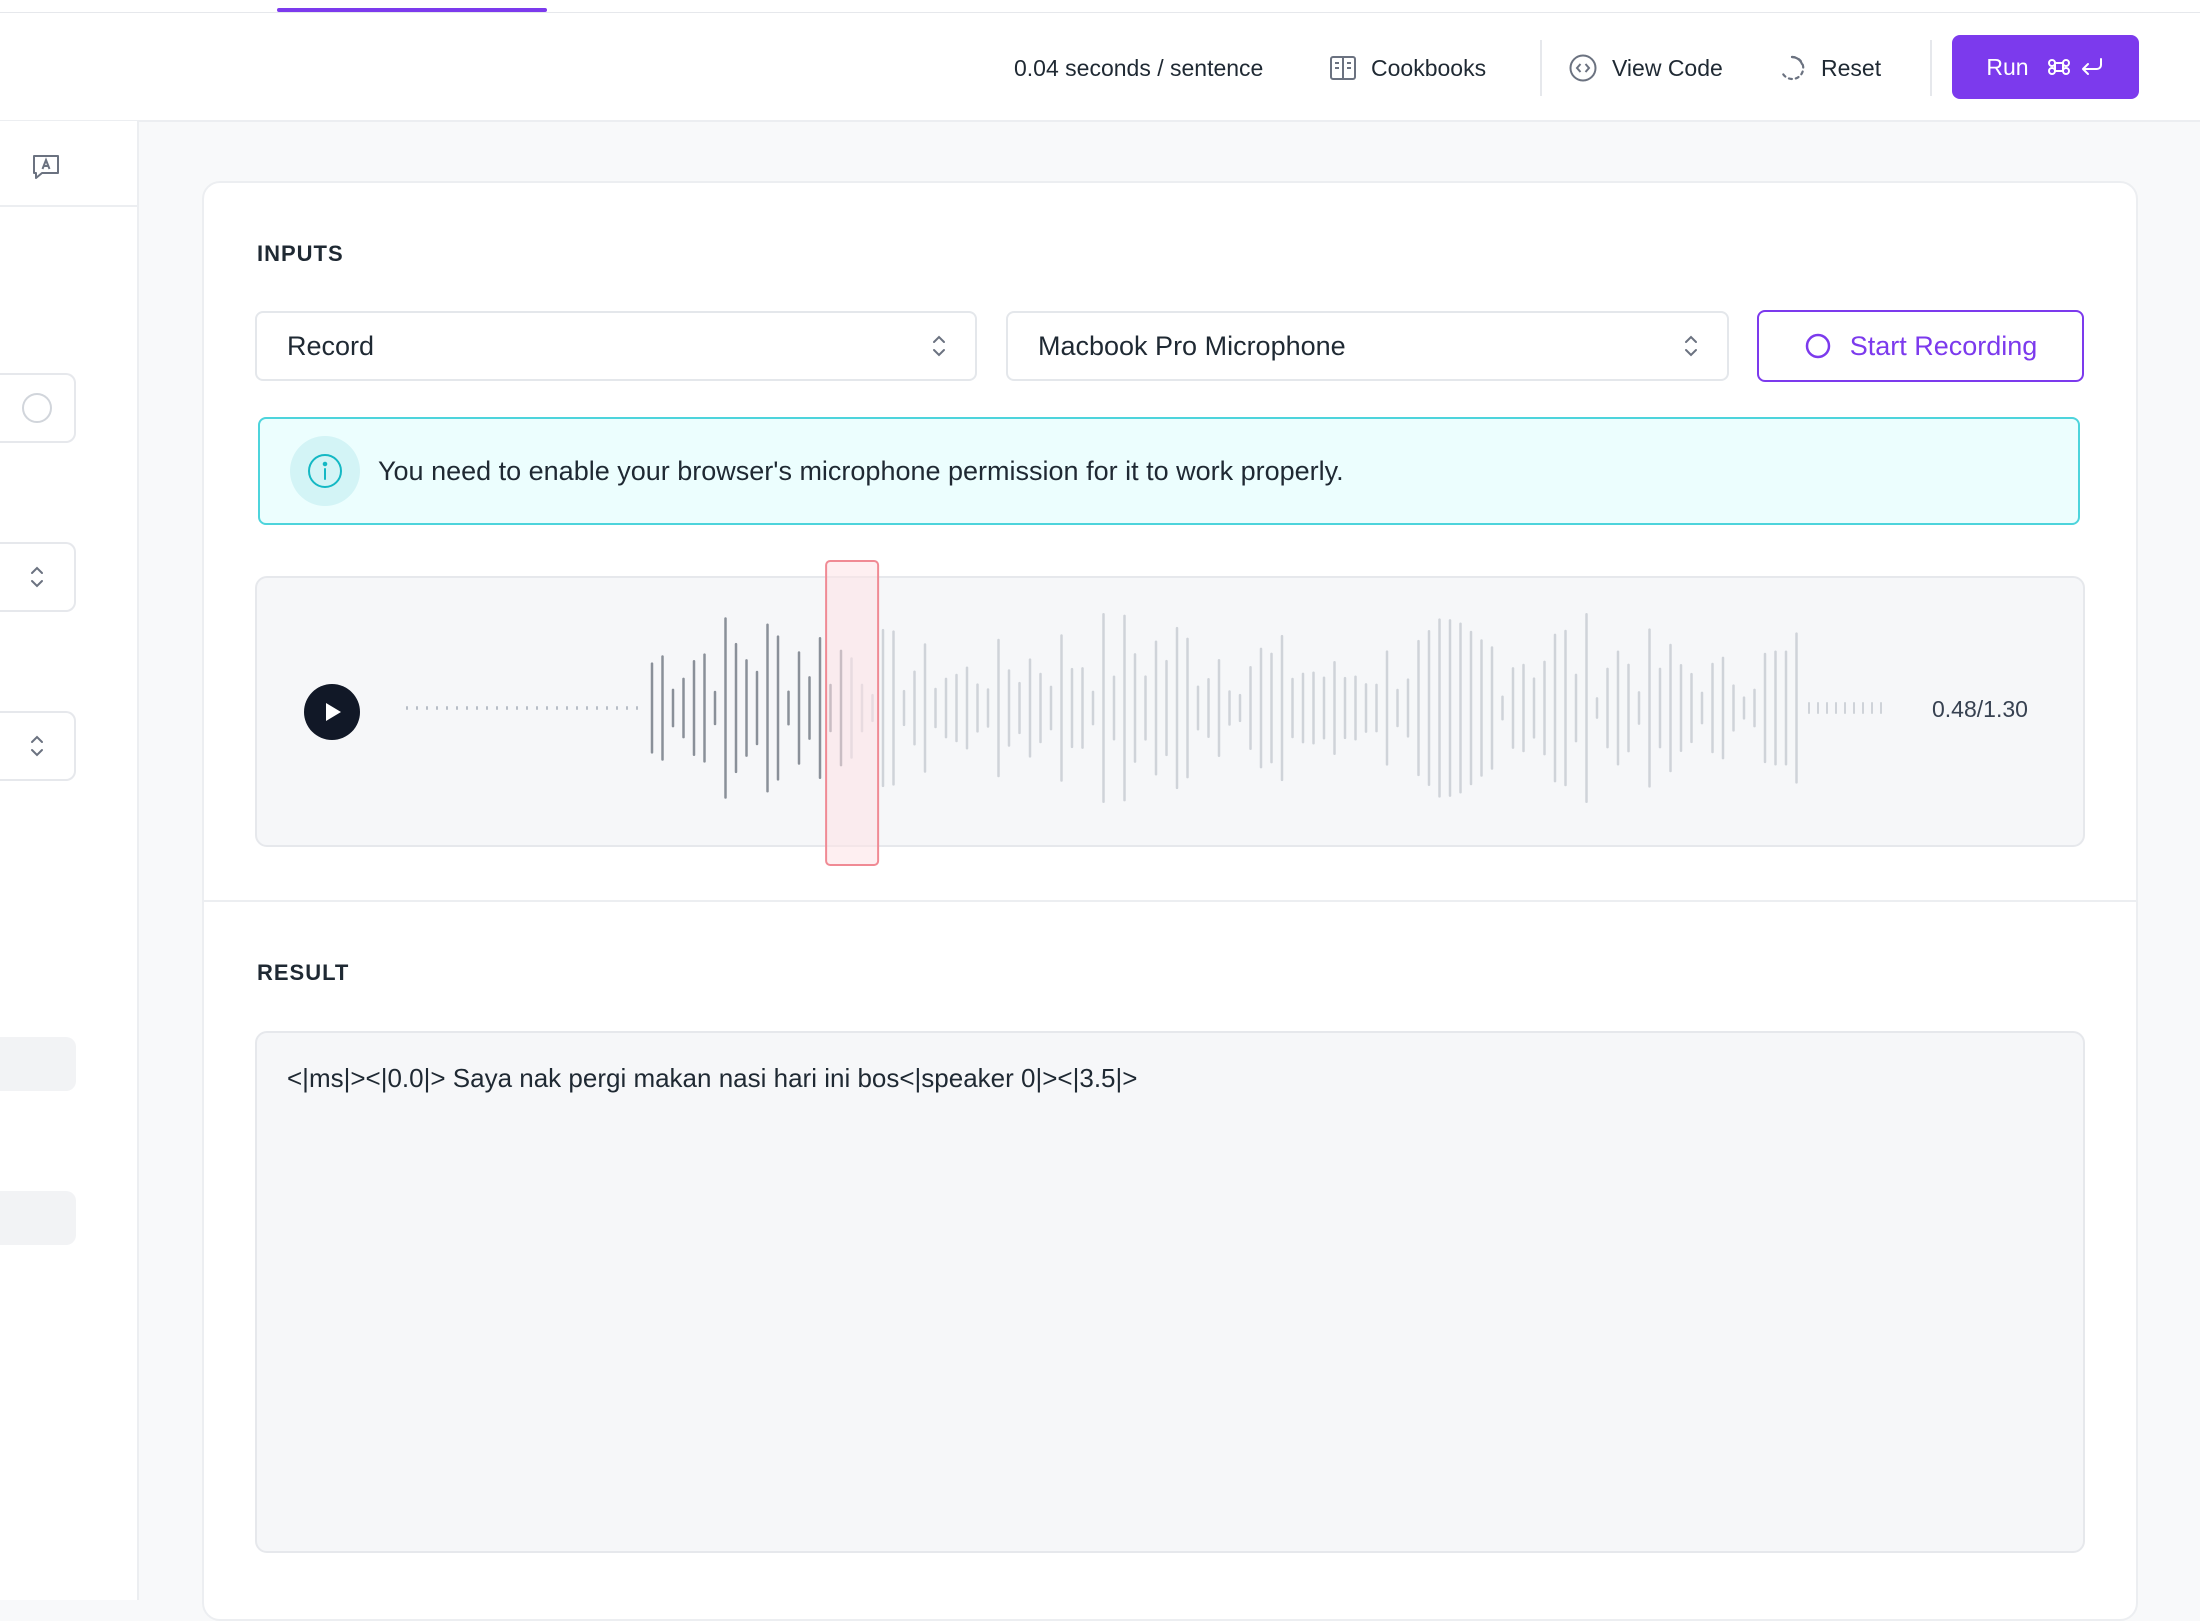  I want to click on reset-label: Reset, so click(1851, 67).